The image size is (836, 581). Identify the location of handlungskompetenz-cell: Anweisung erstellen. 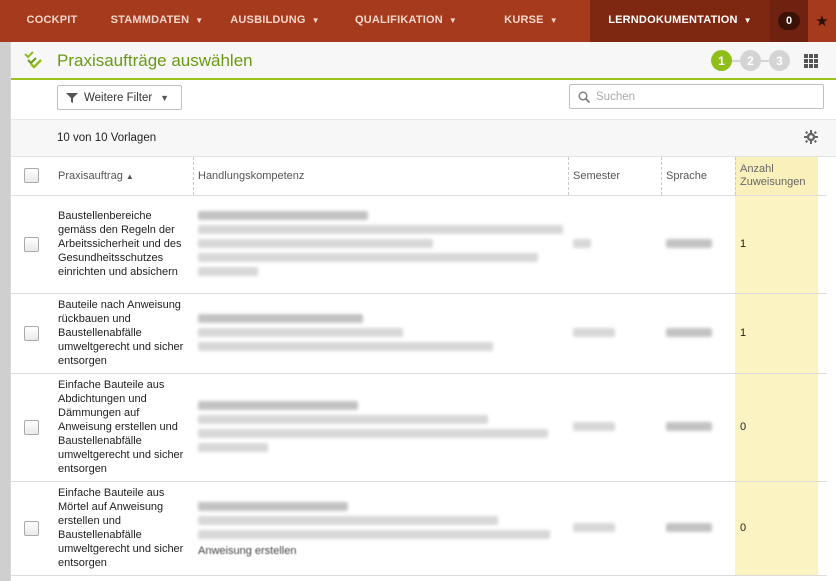
(380, 528).